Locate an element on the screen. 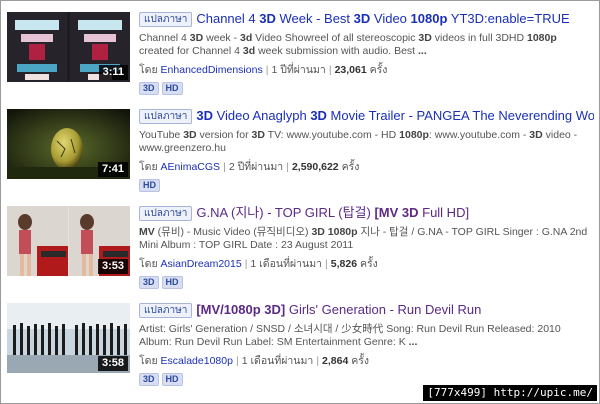  view-count: 2,864 is located at coordinates (335, 361).